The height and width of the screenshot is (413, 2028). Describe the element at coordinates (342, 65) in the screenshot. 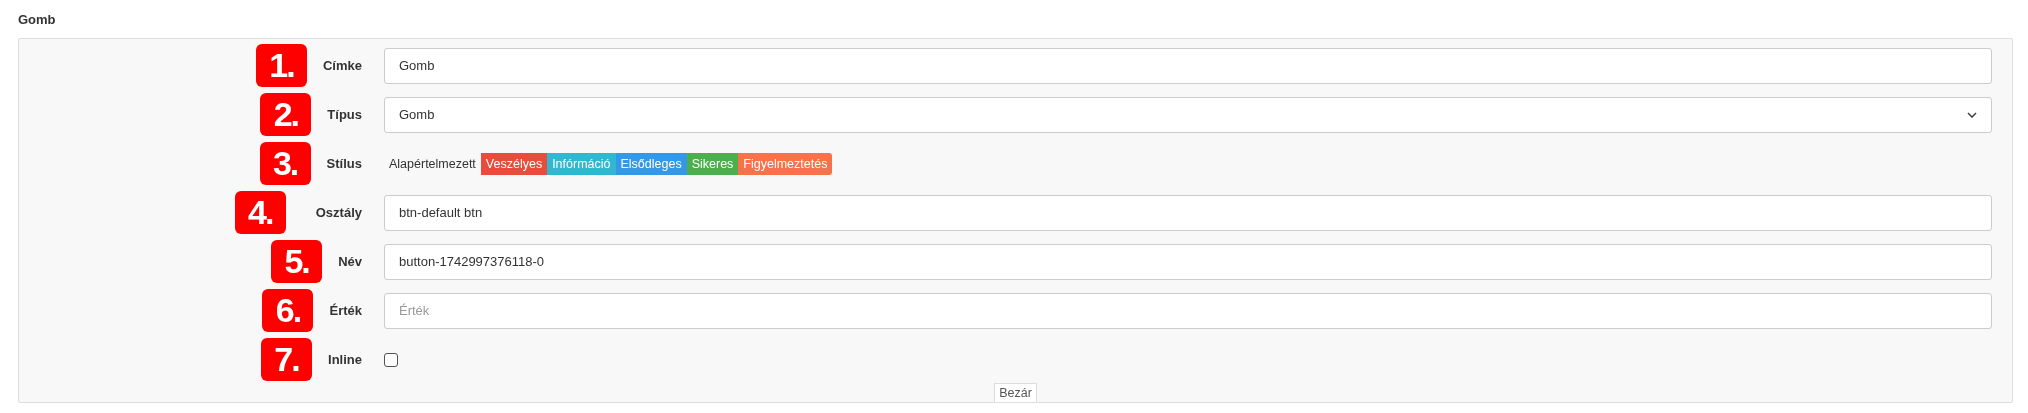

I see `field-label: Címke` at that location.